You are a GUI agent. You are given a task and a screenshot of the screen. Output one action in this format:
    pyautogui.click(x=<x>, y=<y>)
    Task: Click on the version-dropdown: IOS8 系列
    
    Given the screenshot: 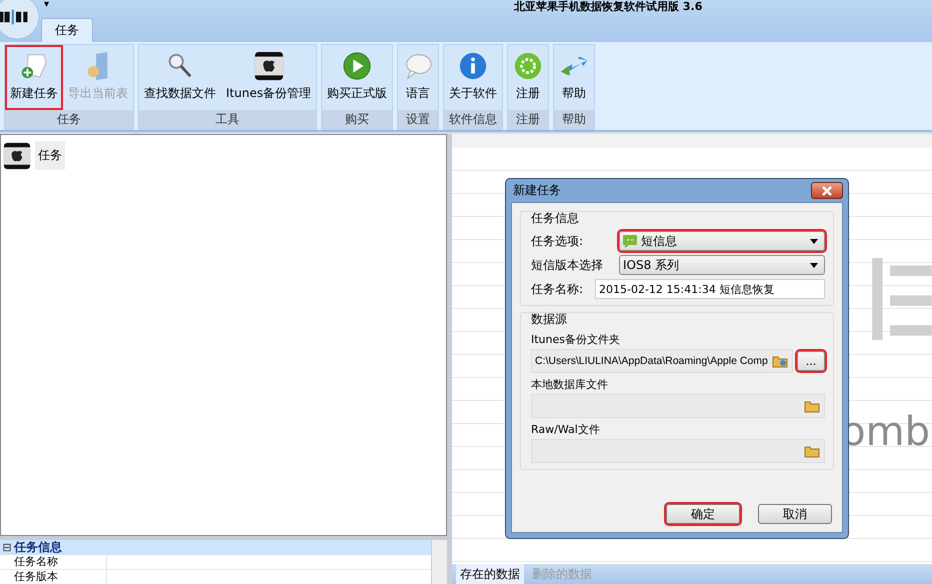 What is the action you would take?
    pyautogui.click(x=722, y=265)
    